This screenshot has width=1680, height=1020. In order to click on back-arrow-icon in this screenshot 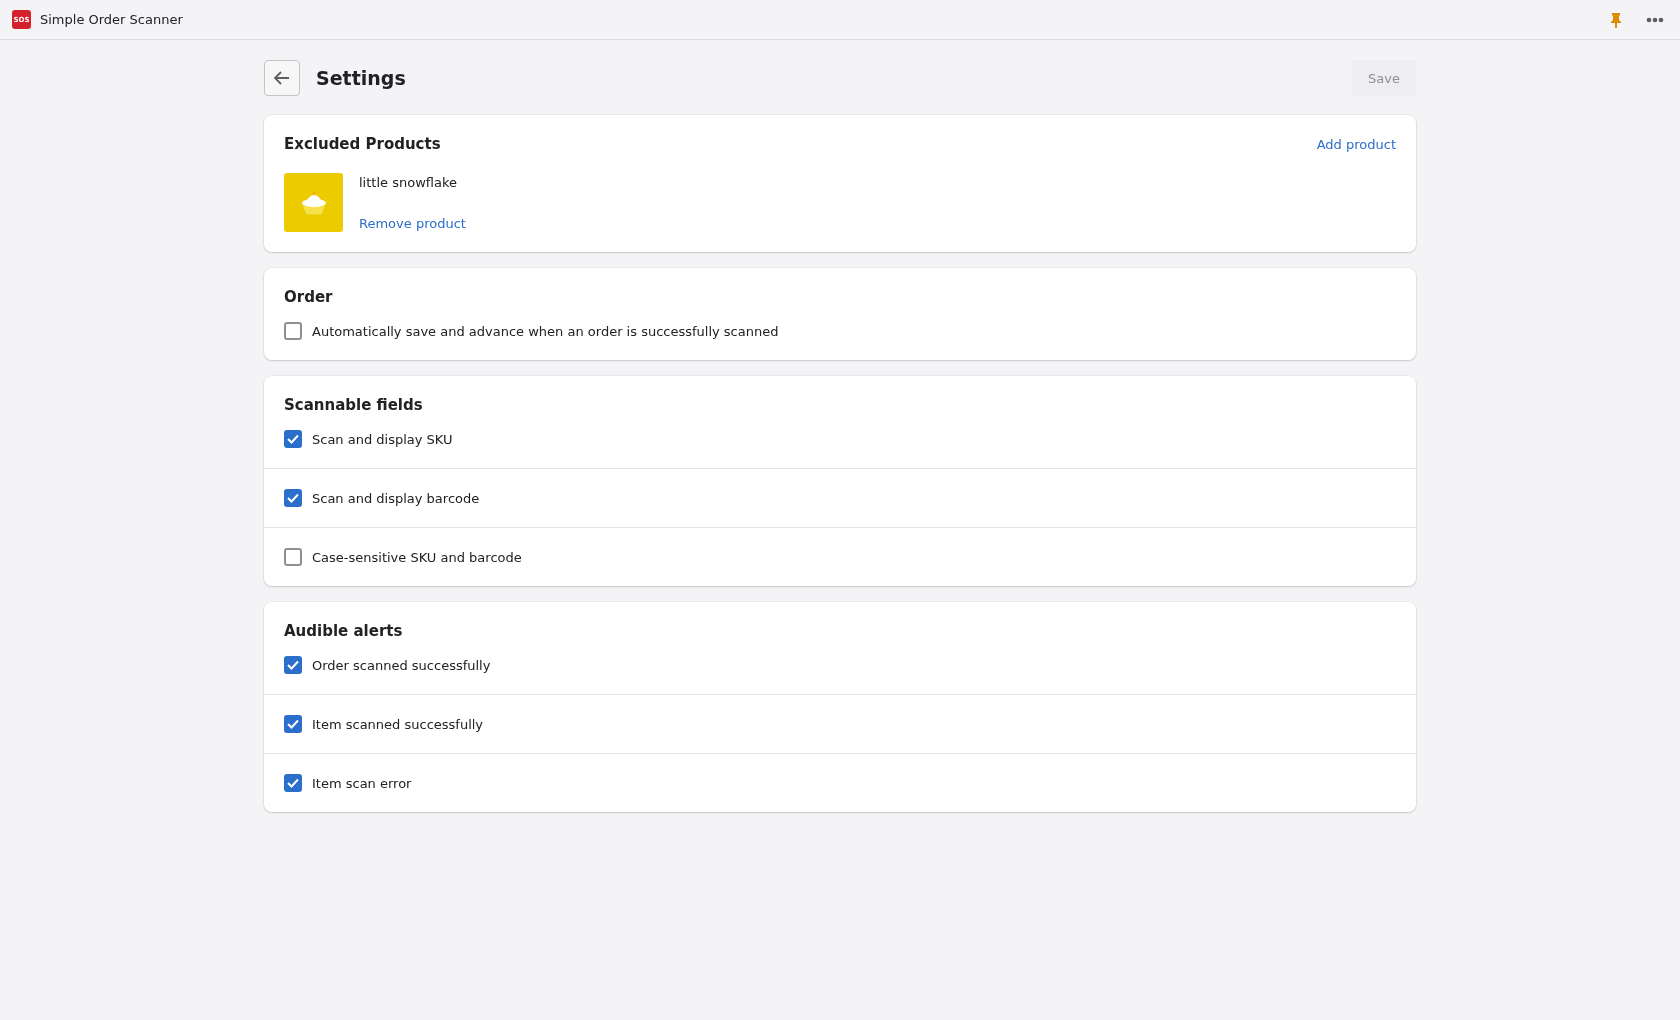, I will do `click(282, 78)`.